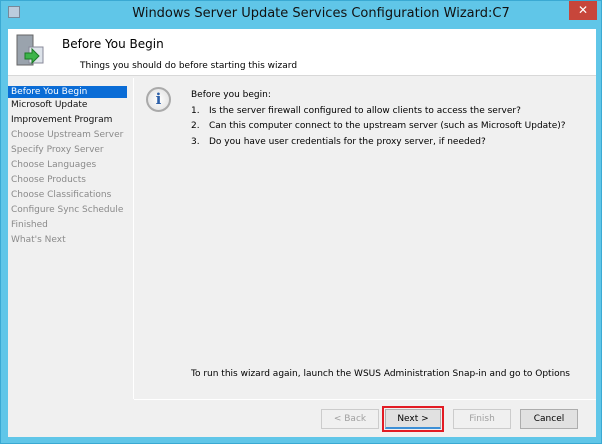 This screenshot has height=444, width=602. Describe the element at coordinates (549, 419) in the screenshot. I see `cancel-button: Cancel` at that location.